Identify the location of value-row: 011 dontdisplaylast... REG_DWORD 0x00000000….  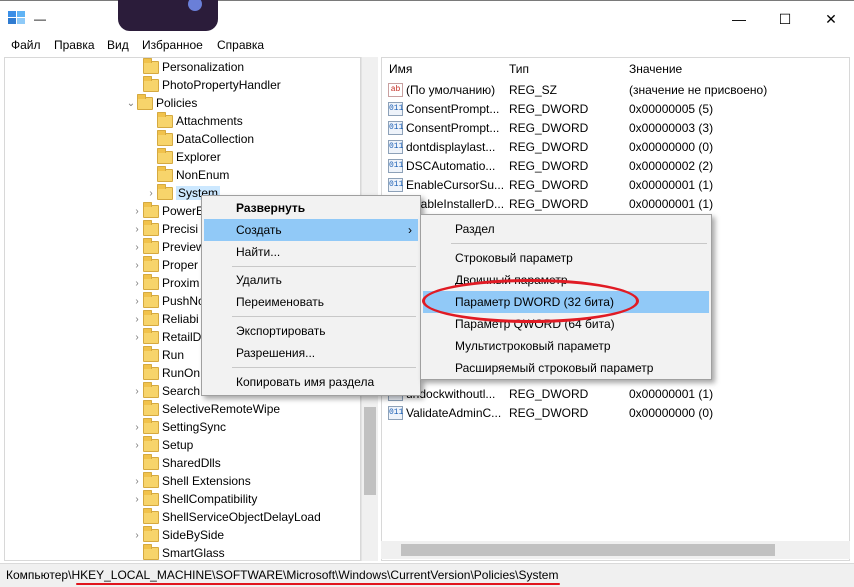
(615, 147).